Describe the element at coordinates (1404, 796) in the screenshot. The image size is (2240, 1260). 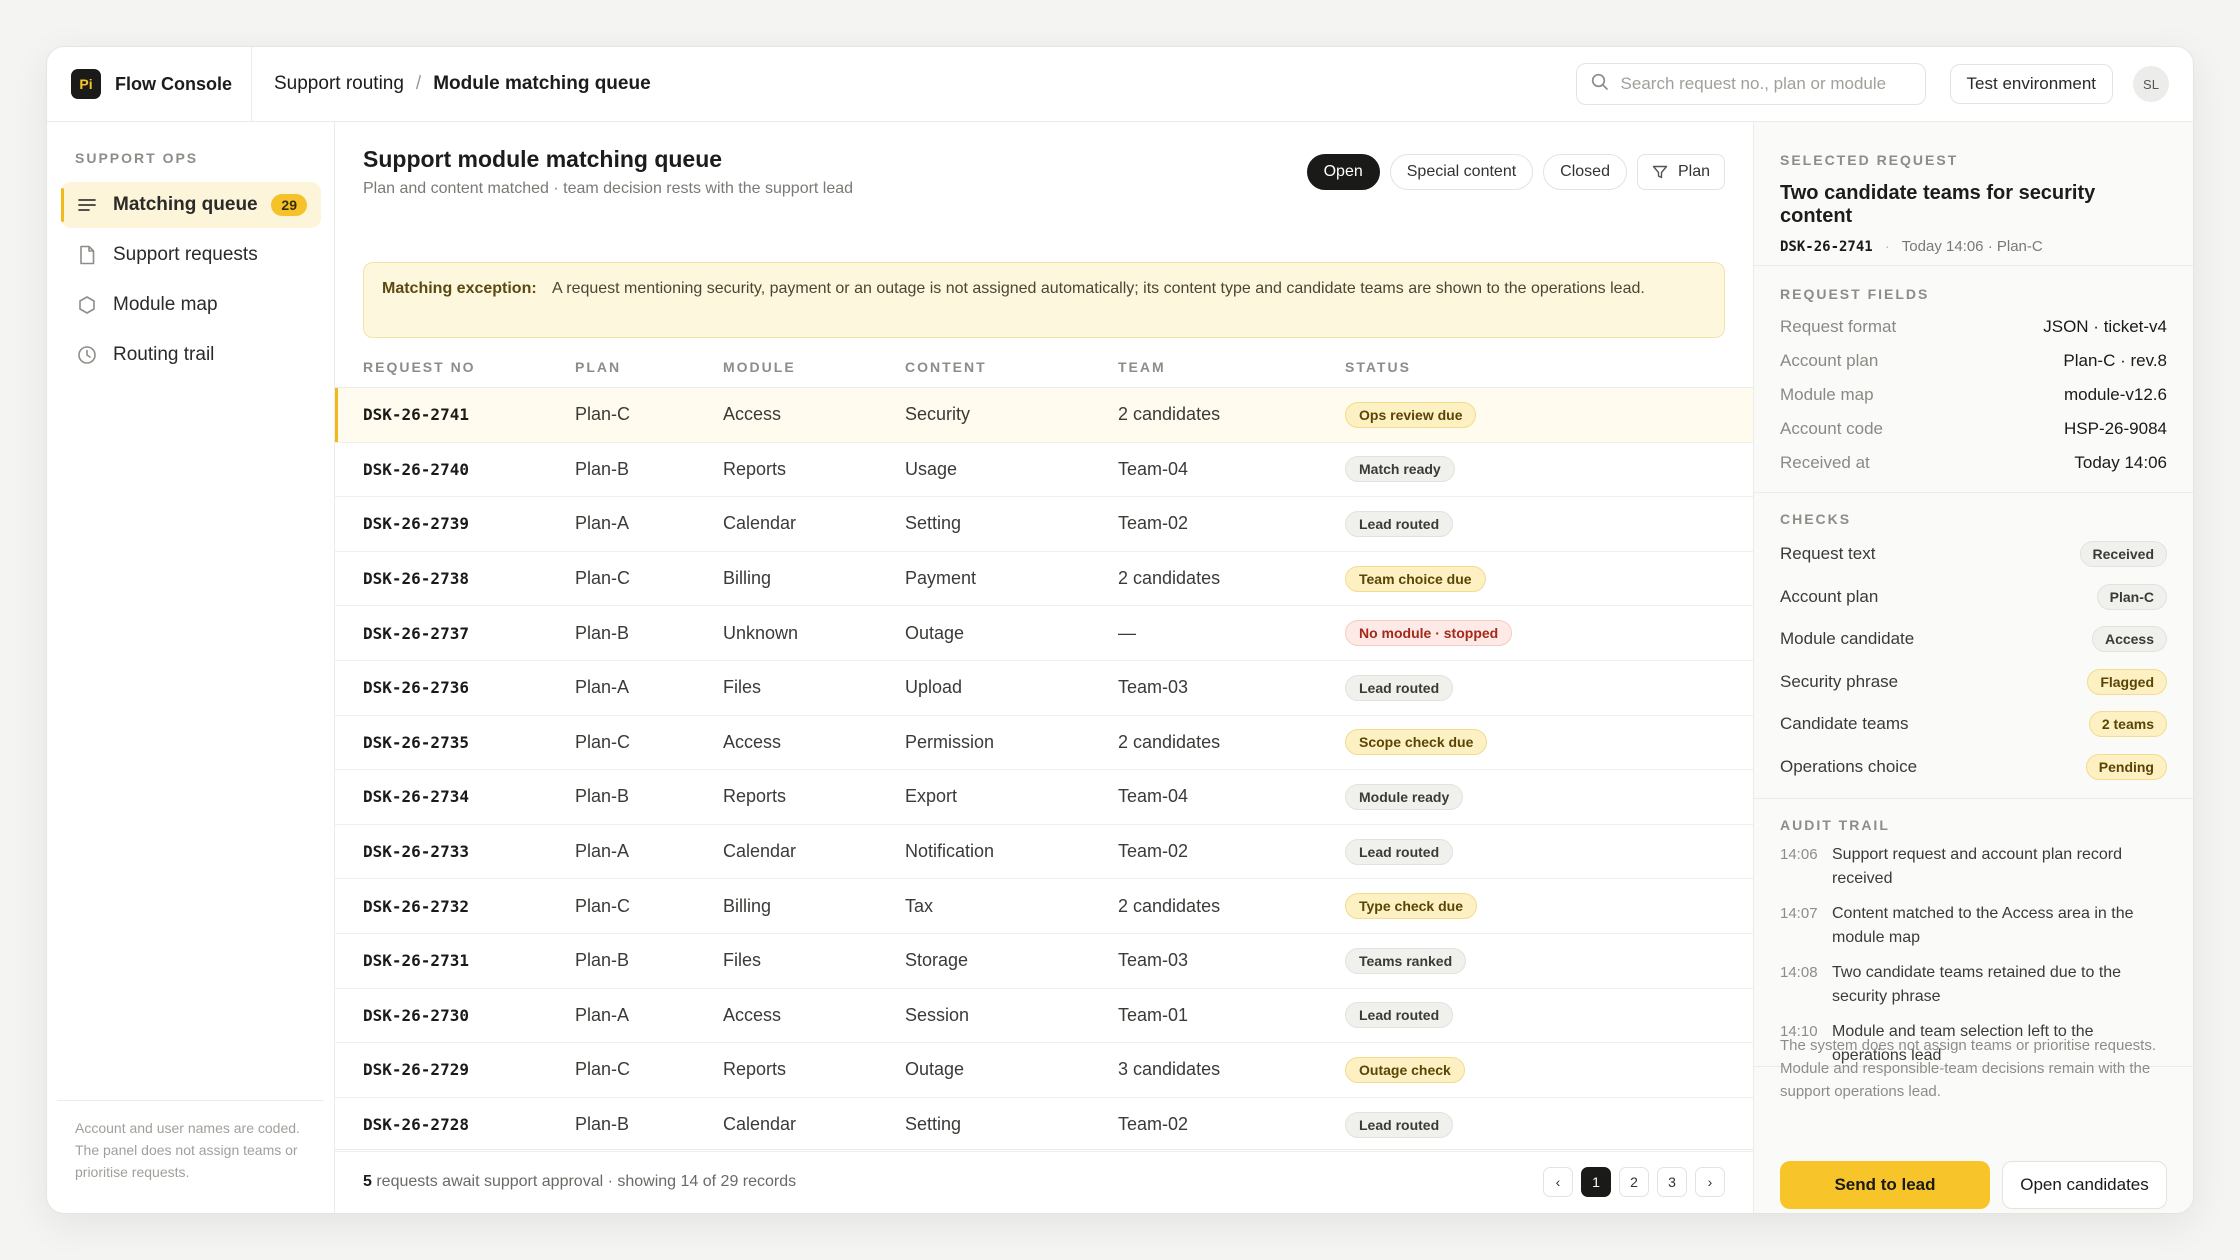
I see `status-badge: Module ready` at that location.